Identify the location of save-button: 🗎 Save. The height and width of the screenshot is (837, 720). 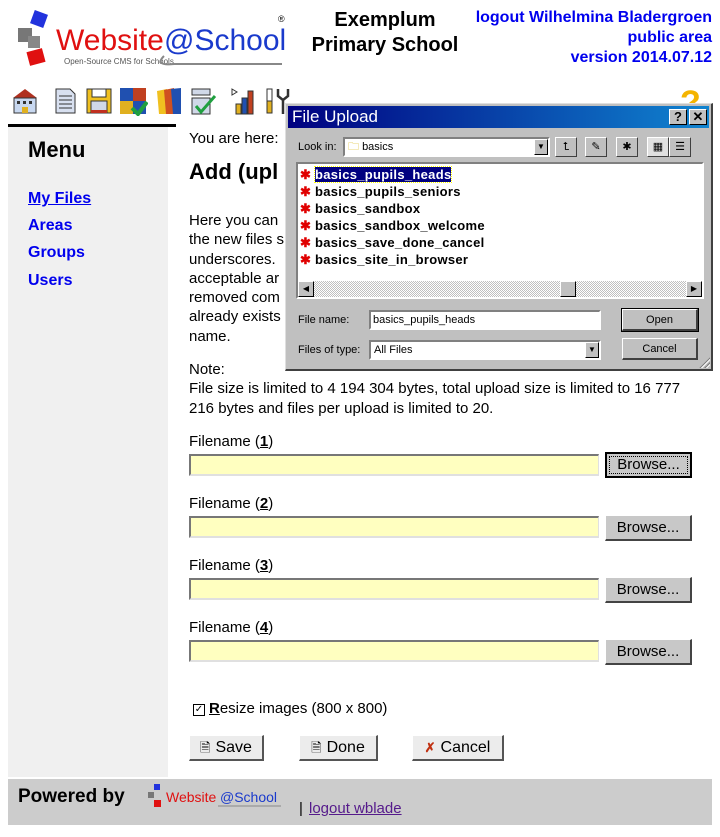
(226, 748).